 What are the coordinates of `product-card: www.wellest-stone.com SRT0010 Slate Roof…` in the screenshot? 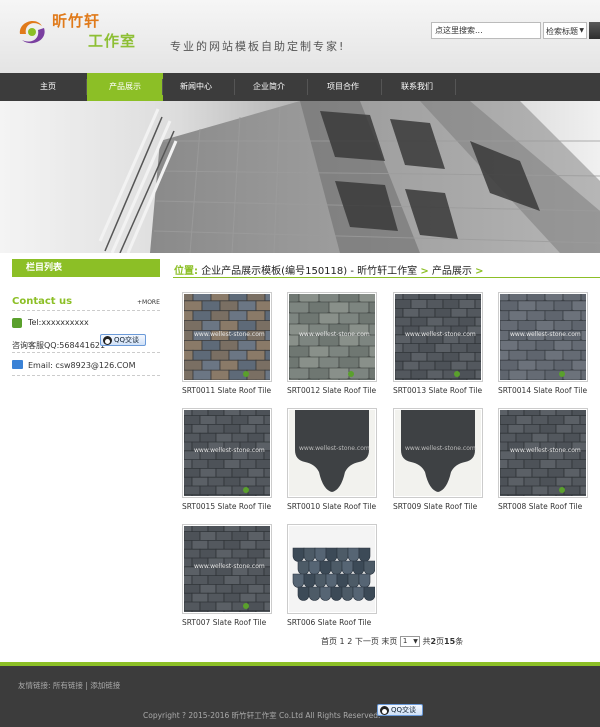 It's located at (332, 459).